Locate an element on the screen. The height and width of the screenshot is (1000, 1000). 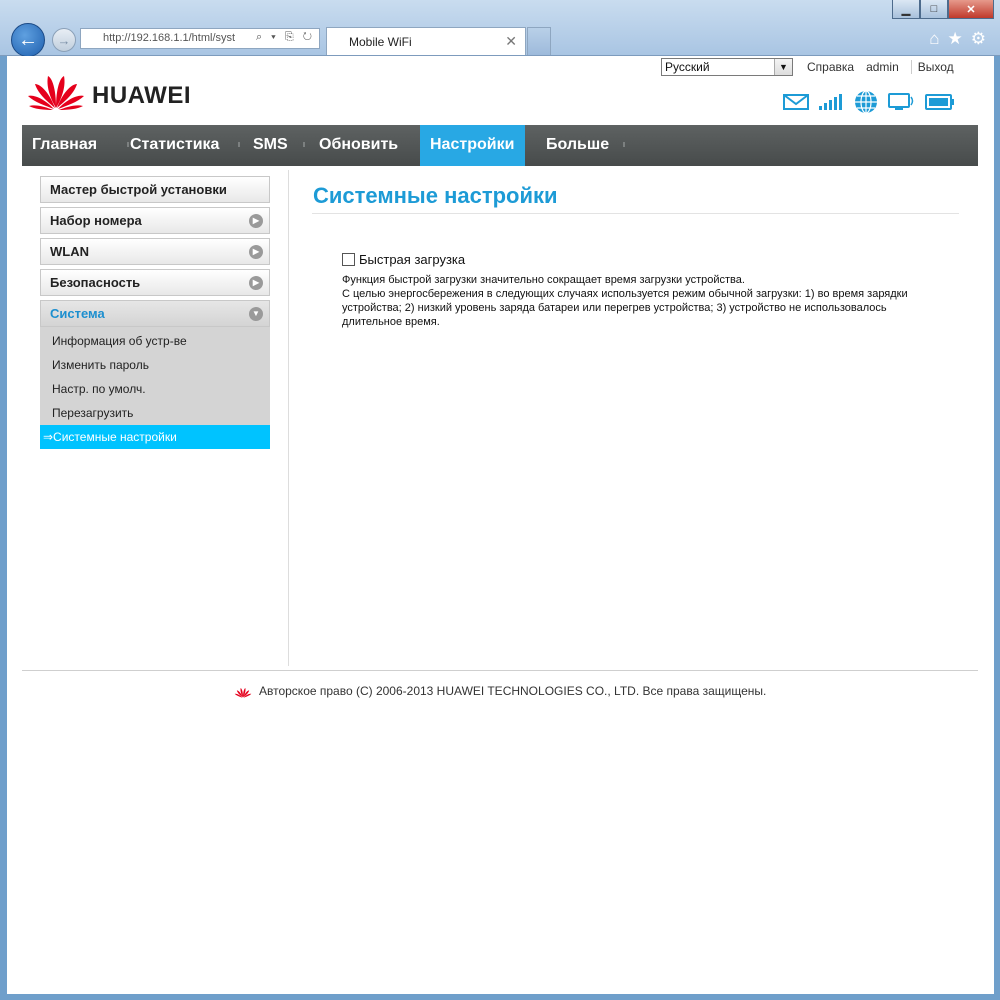
submenu-item-restore-defaults: Настр. по умолч. is located at coordinates (155, 389).